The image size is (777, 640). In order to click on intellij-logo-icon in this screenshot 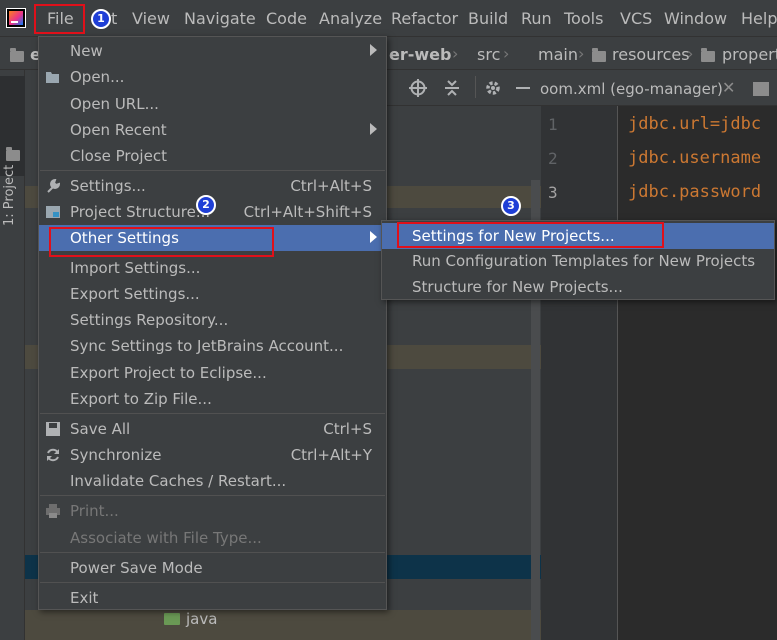, I will do `click(16, 18)`.